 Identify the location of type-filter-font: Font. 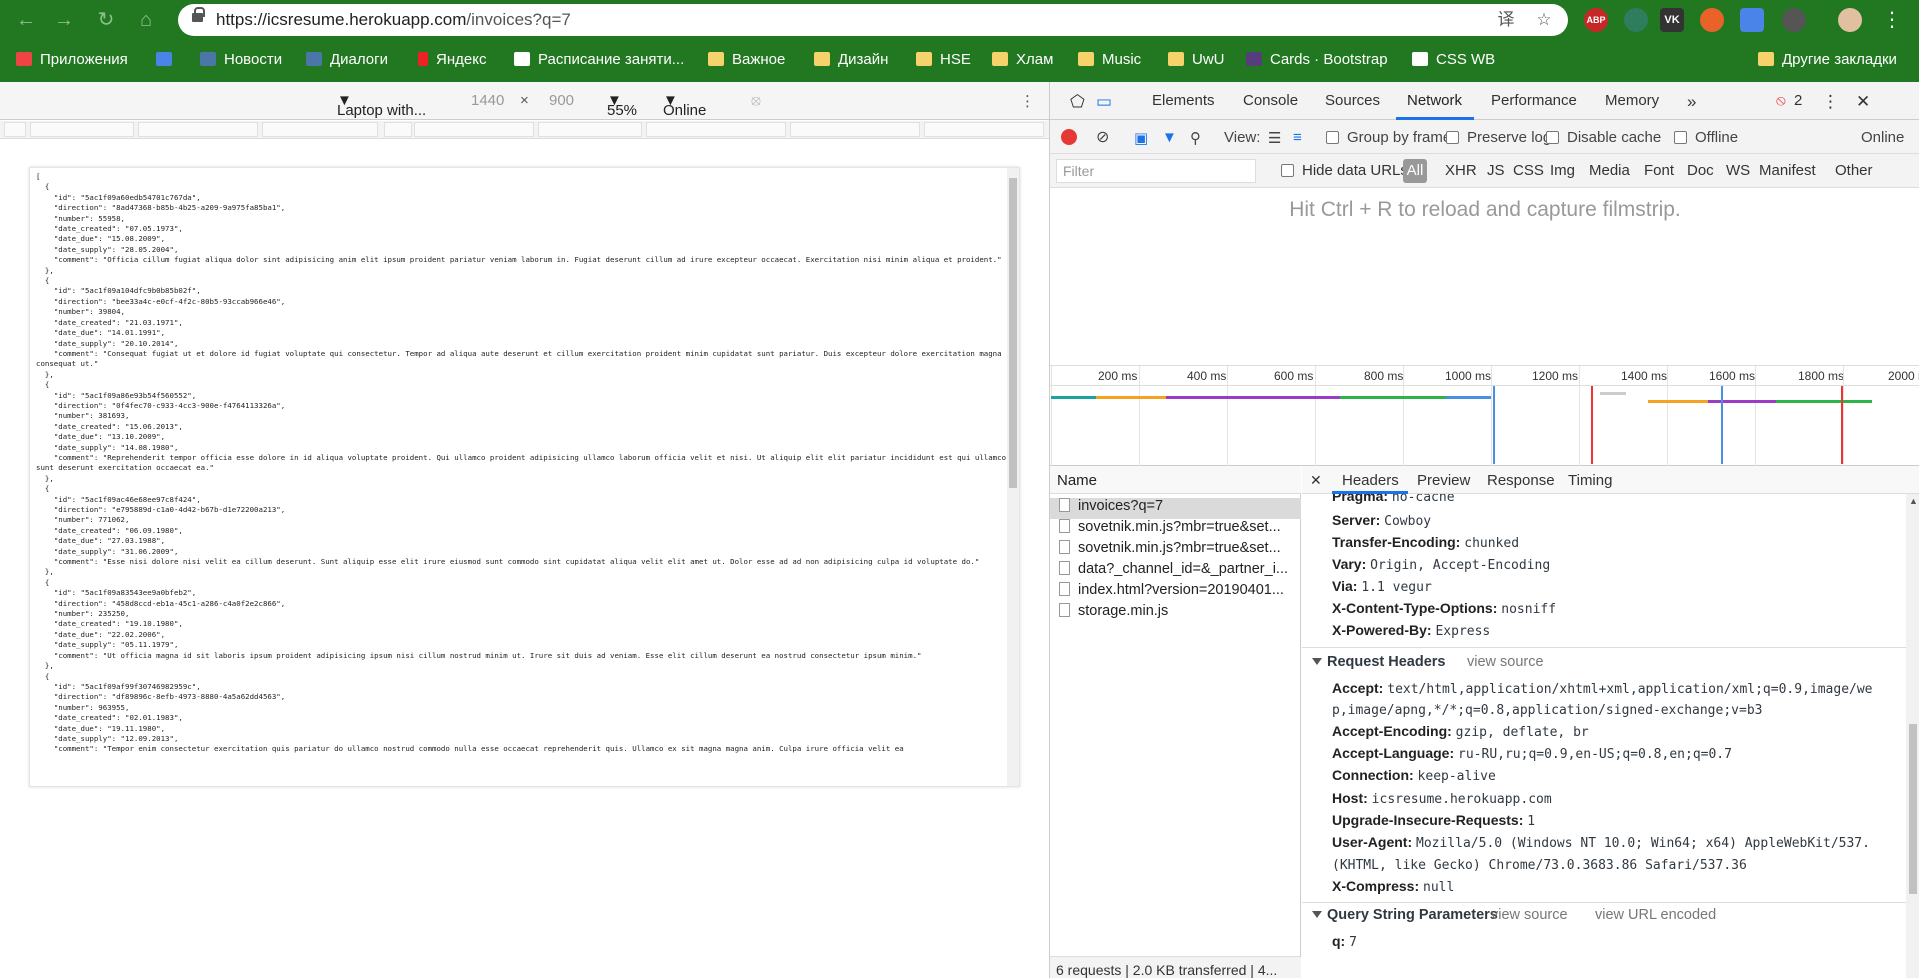
(1659, 170).